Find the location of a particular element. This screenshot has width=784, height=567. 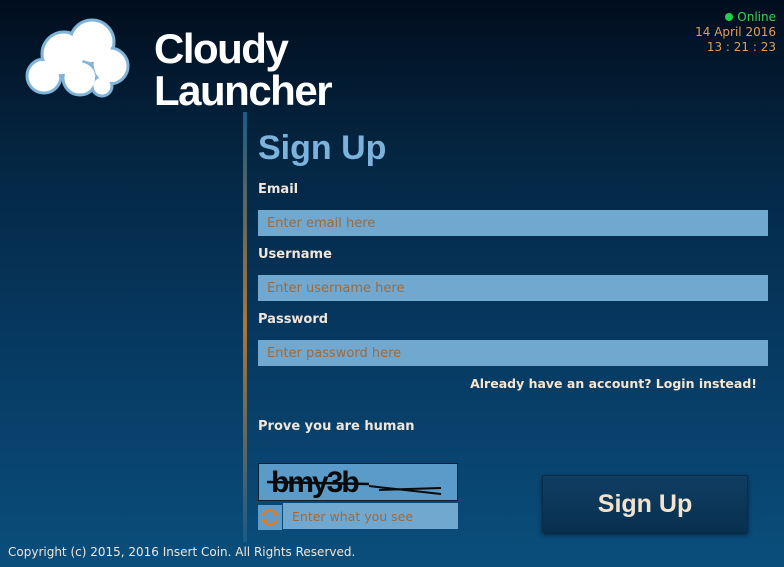

app-name: Cloudy Launcher is located at coordinates (269, 70).